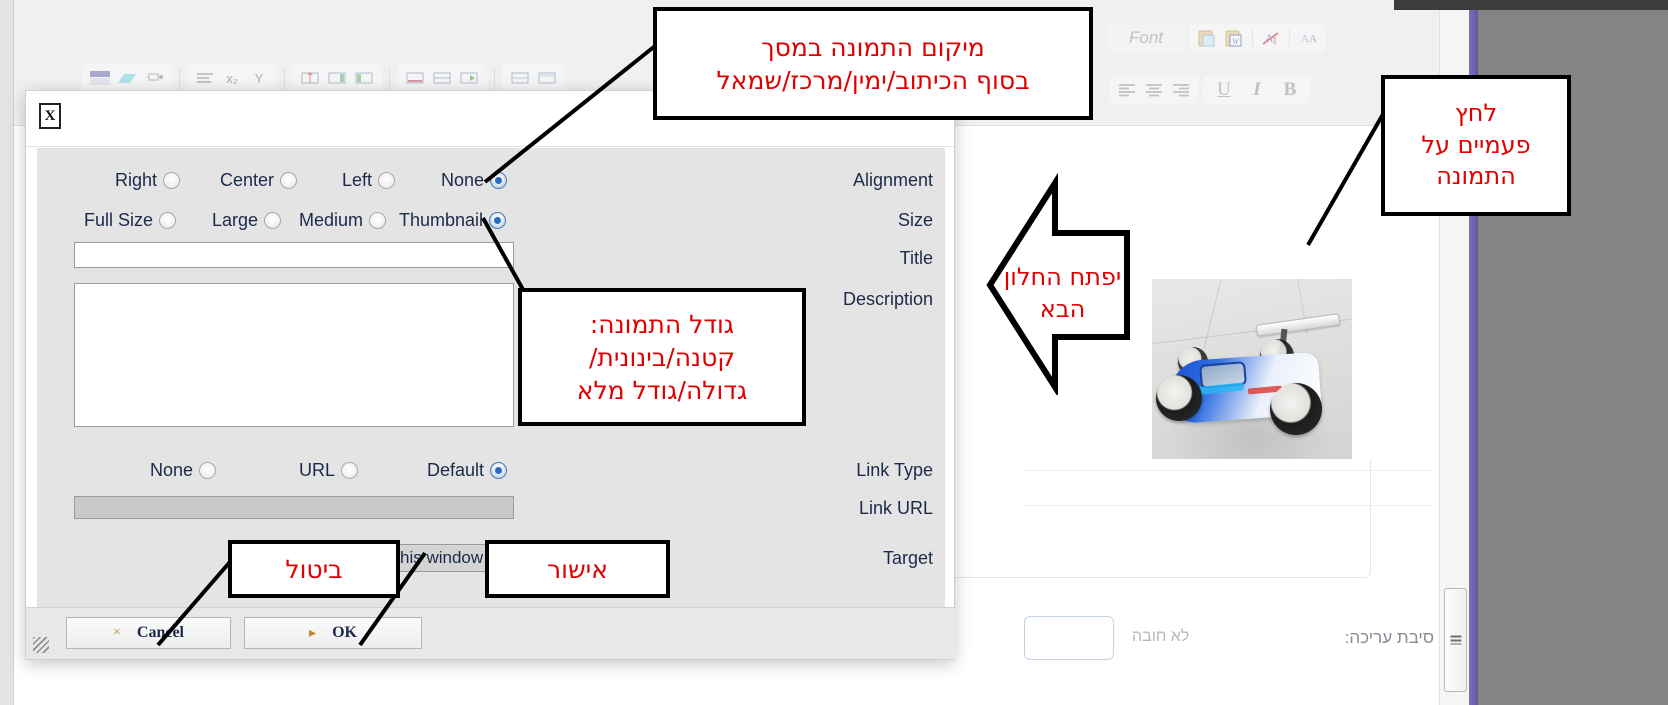  Describe the element at coordinates (442, 78) in the screenshot. I see `table-row-insert-icon` at that location.